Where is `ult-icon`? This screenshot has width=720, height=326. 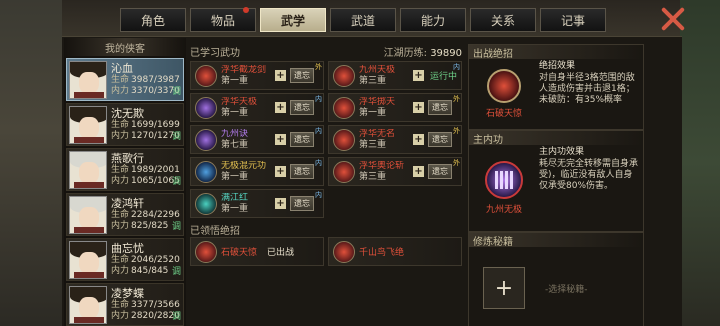 ult-icon is located at coordinates (206, 251).